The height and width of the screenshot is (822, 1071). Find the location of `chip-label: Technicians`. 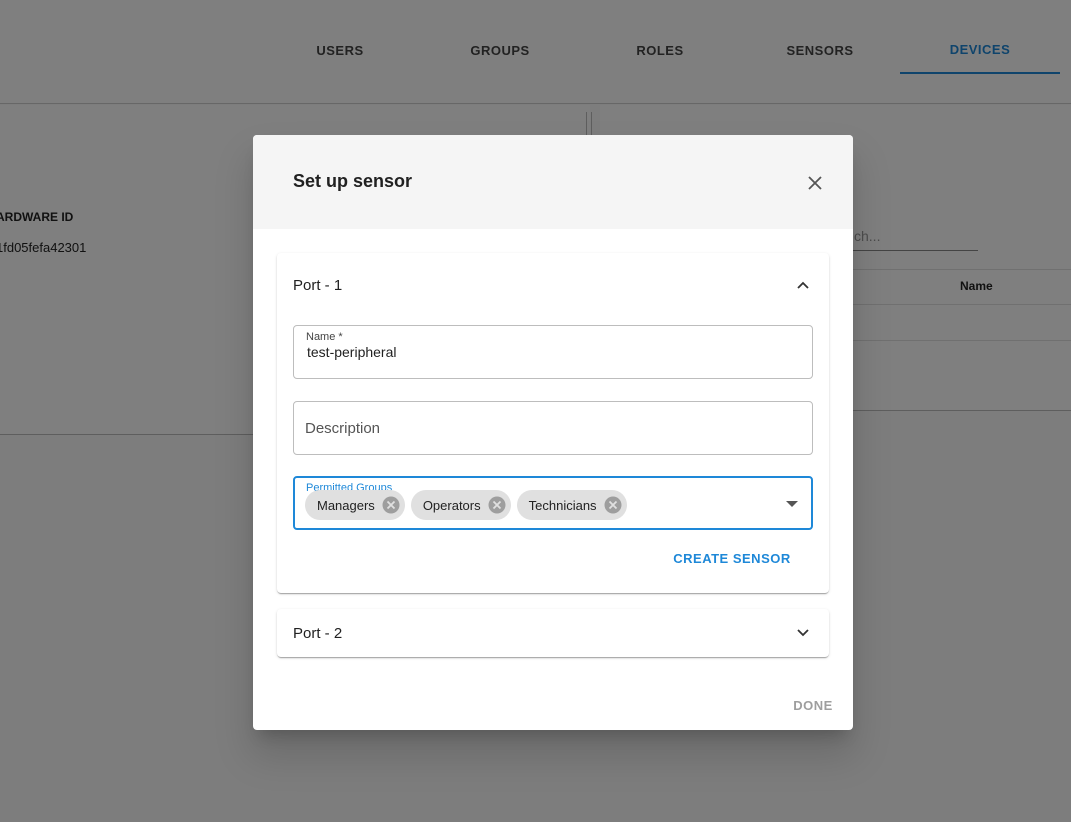

chip-label: Technicians is located at coordinates (562, 505).